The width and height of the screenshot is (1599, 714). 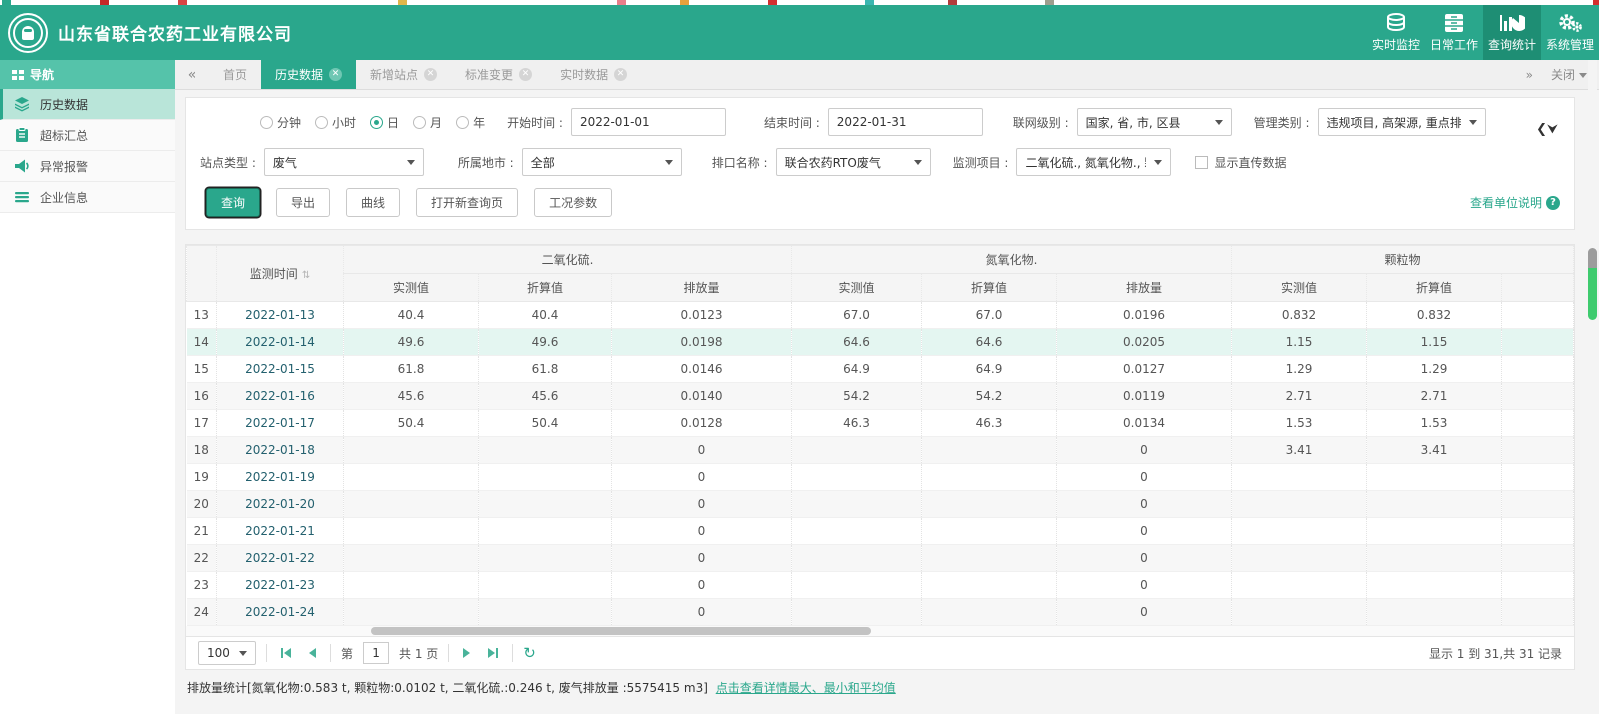 What do you see at coordinates (87, 135) in the screenshot?
I see `sidebar-item-exceedance-summary: 超标汇总` at bounding box center [87, 135].